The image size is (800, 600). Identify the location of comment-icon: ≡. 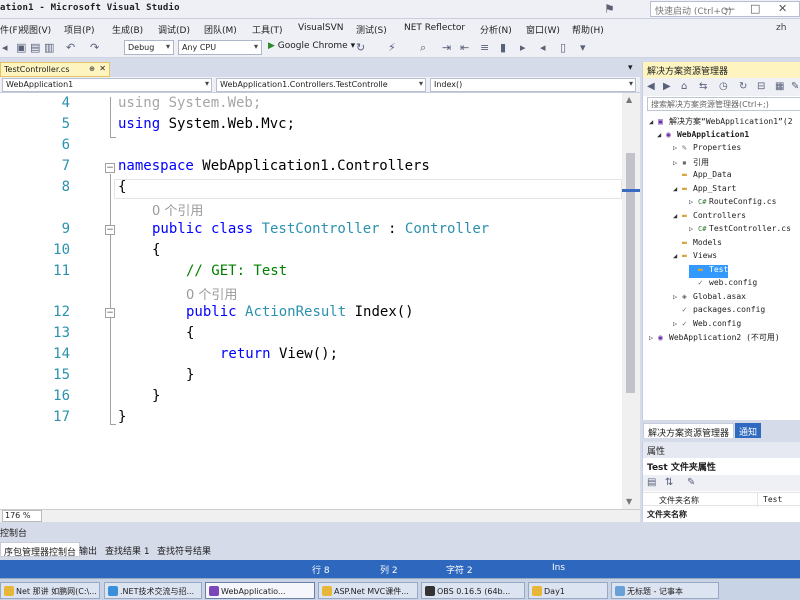
(484, 47).